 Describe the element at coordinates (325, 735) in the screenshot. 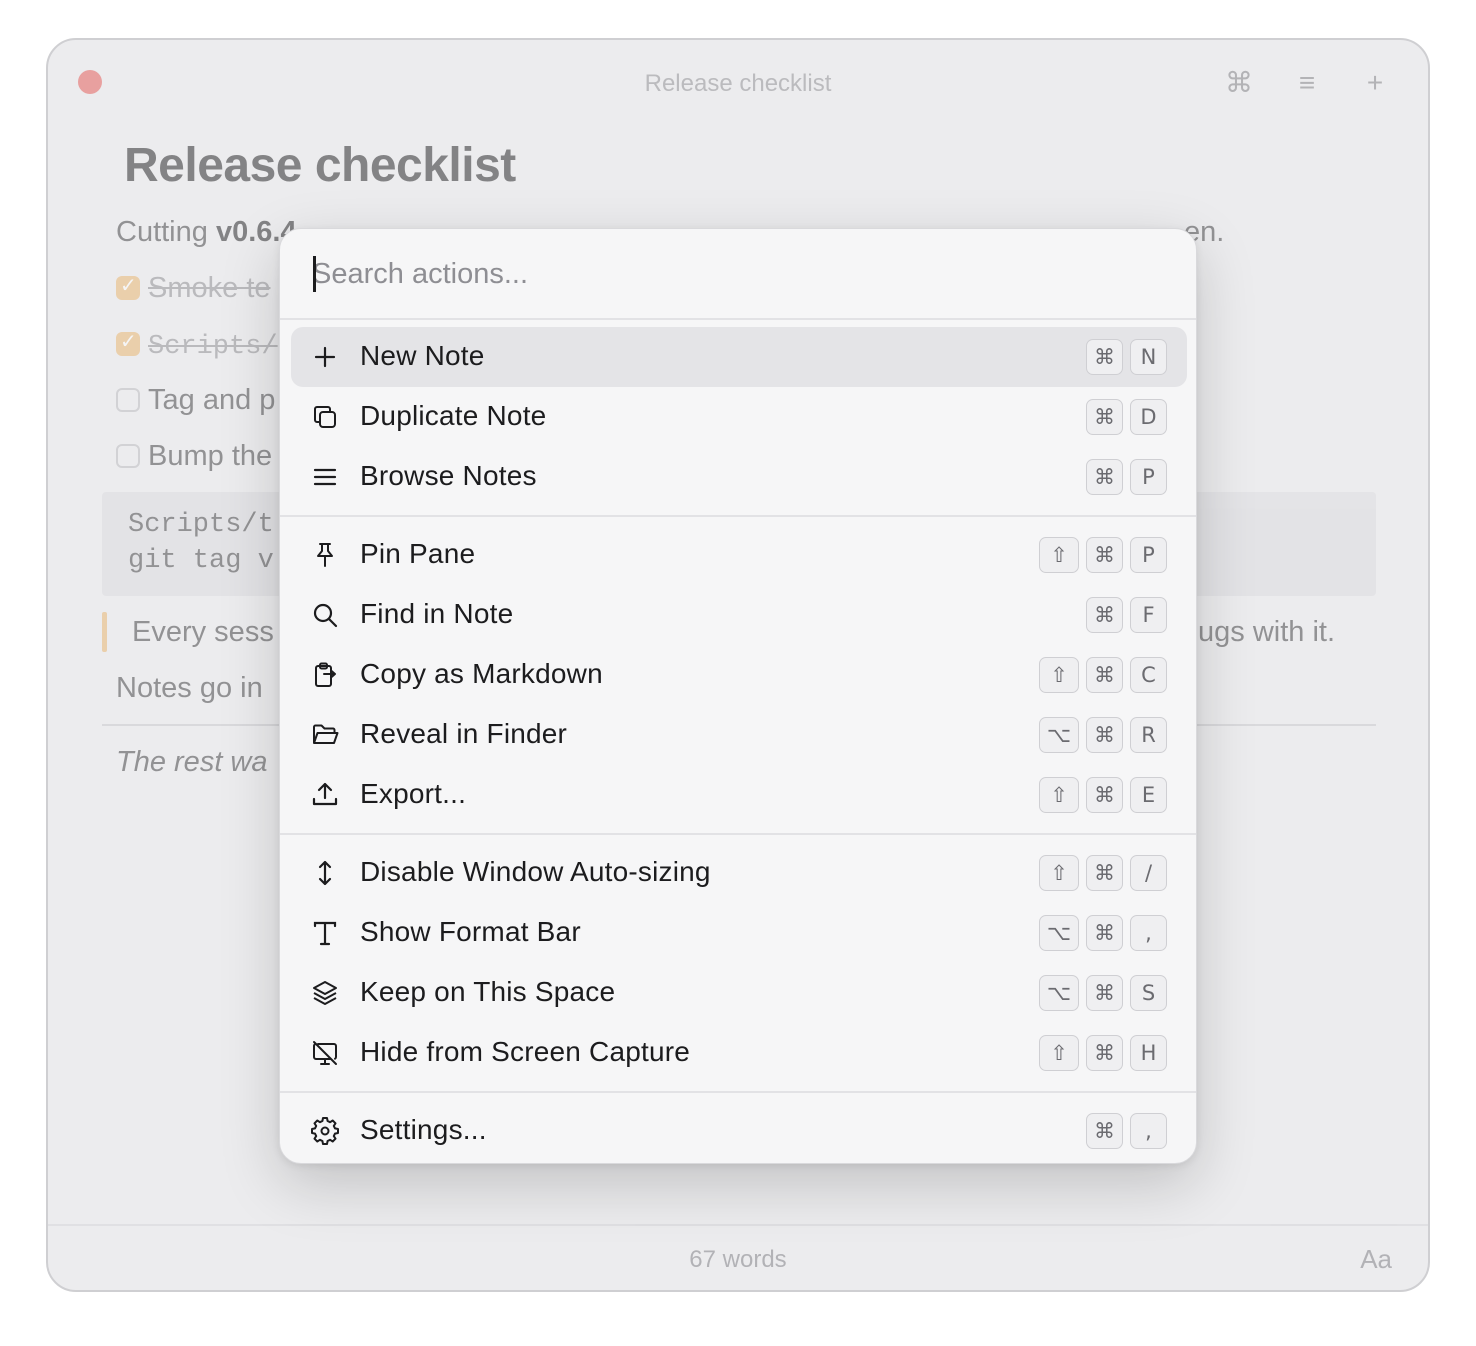

I see `folder-icon` at that location.